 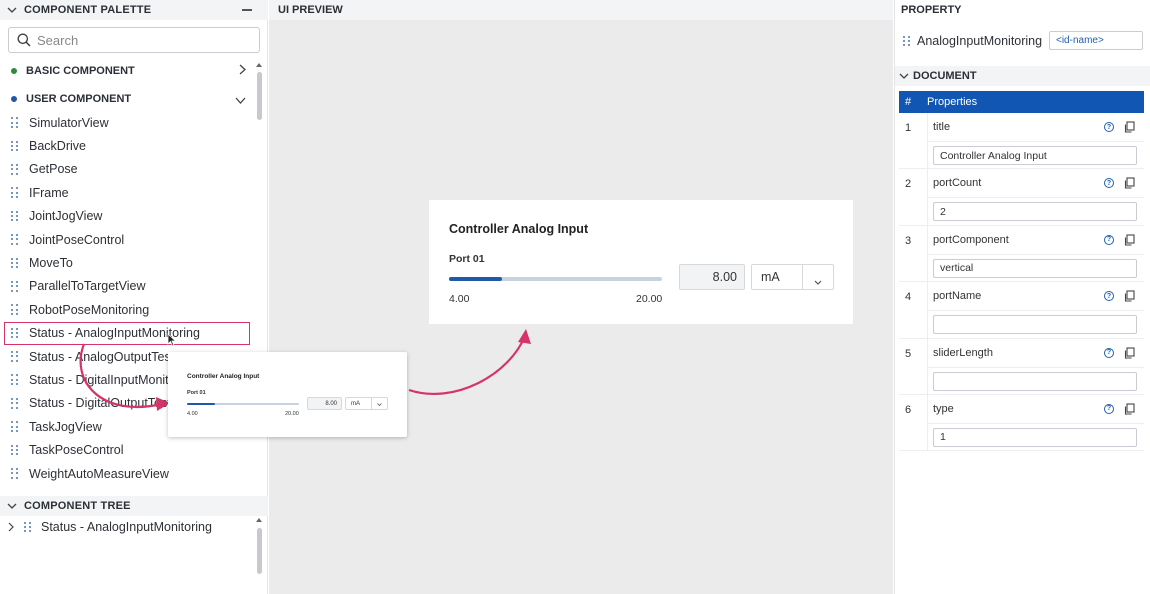 I want to click on component-tree-header: COMPONENT TREE, so click(x=134, y=506).